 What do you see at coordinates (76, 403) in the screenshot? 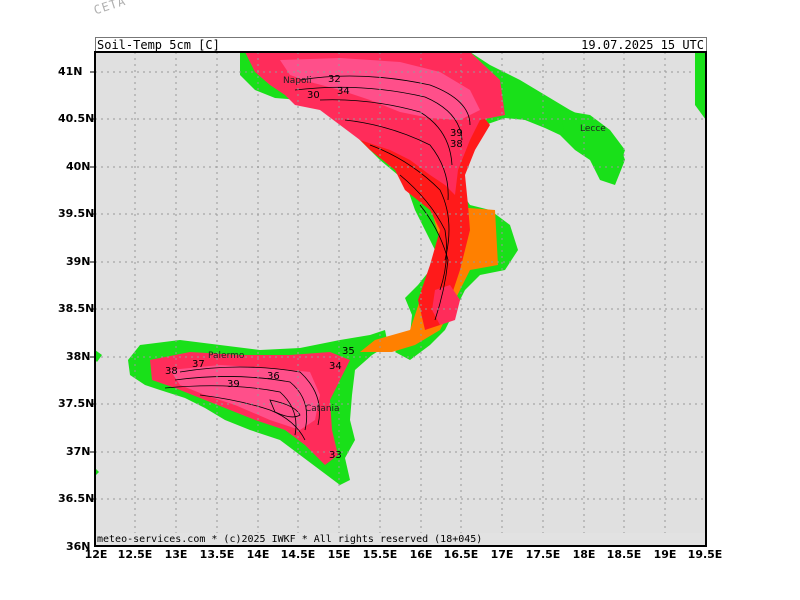
I see `lat-label-37-5n: 37.5N` at bounding box center [76, 403].